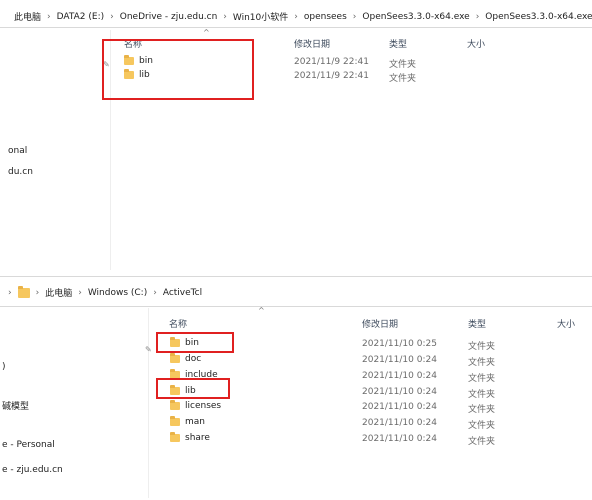 The height and width of the screenshot is (500, 592). Describe the element at coordinates (17, 151) in the screenshot. I see `top-nav-item-personal: onal` at that location.